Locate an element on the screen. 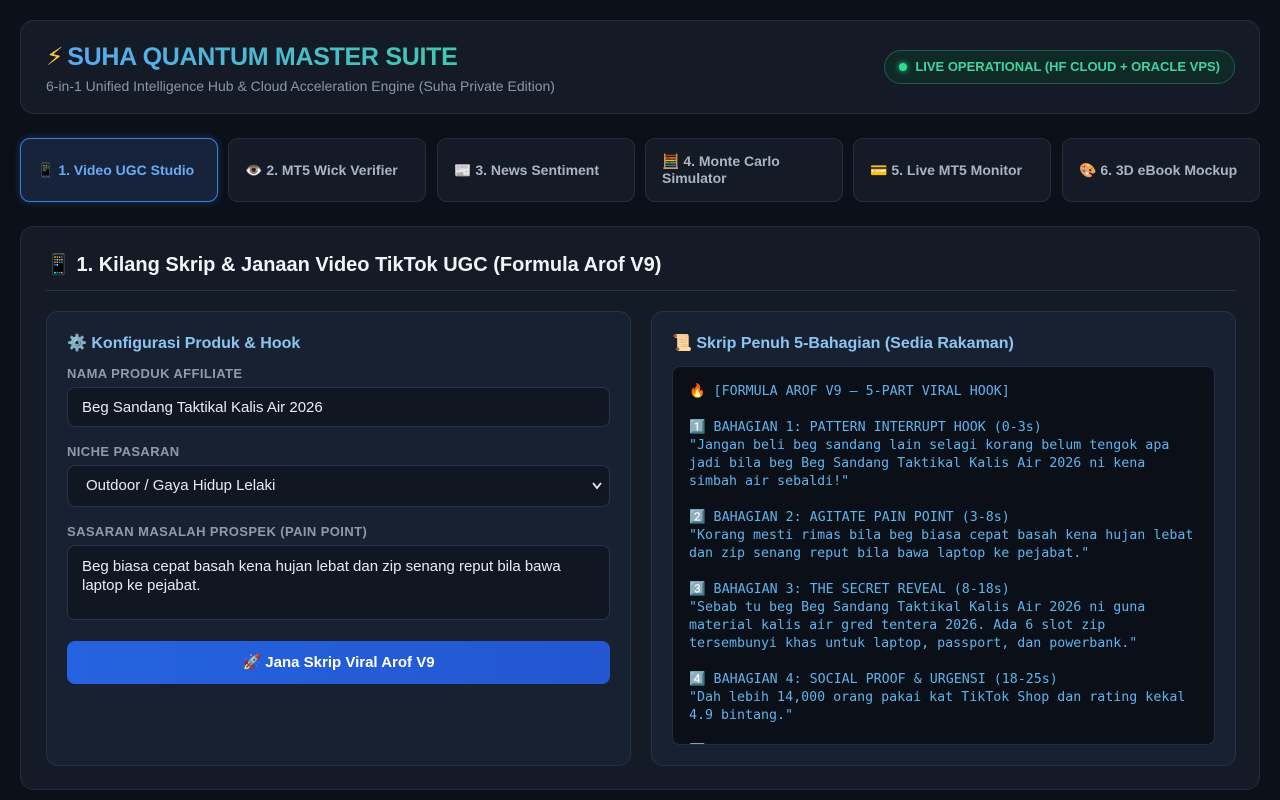 This screenshot has width=1280, height=800. niche-label: NICHE PASARAN is located at coordinates (123, 451).